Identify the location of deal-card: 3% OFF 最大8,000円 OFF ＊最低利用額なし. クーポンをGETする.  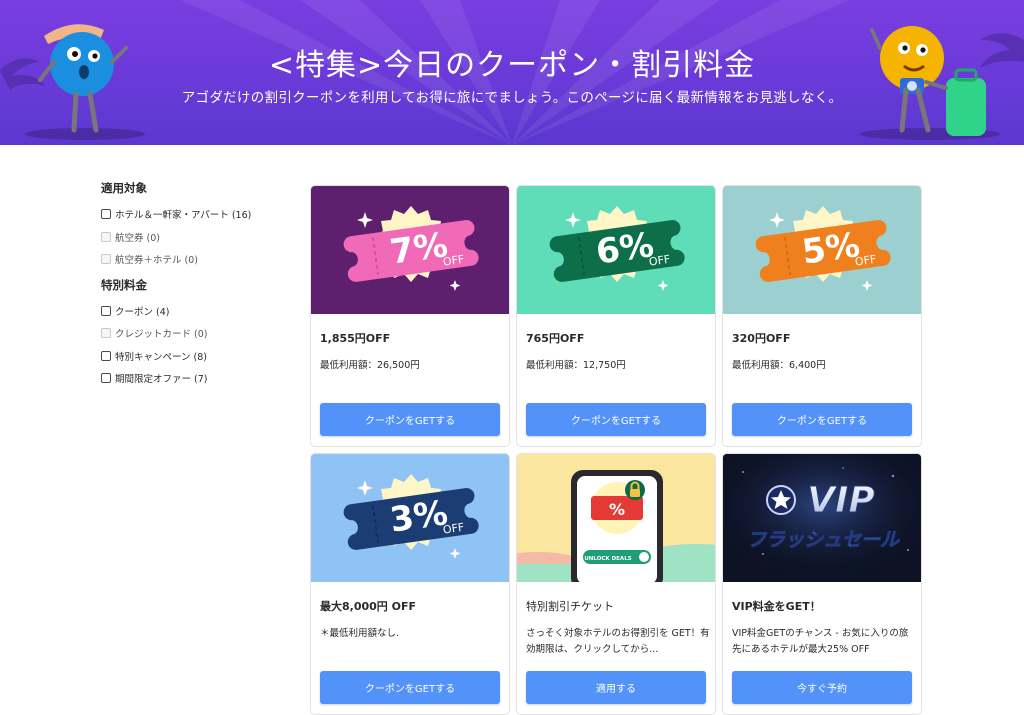
(410, 584).